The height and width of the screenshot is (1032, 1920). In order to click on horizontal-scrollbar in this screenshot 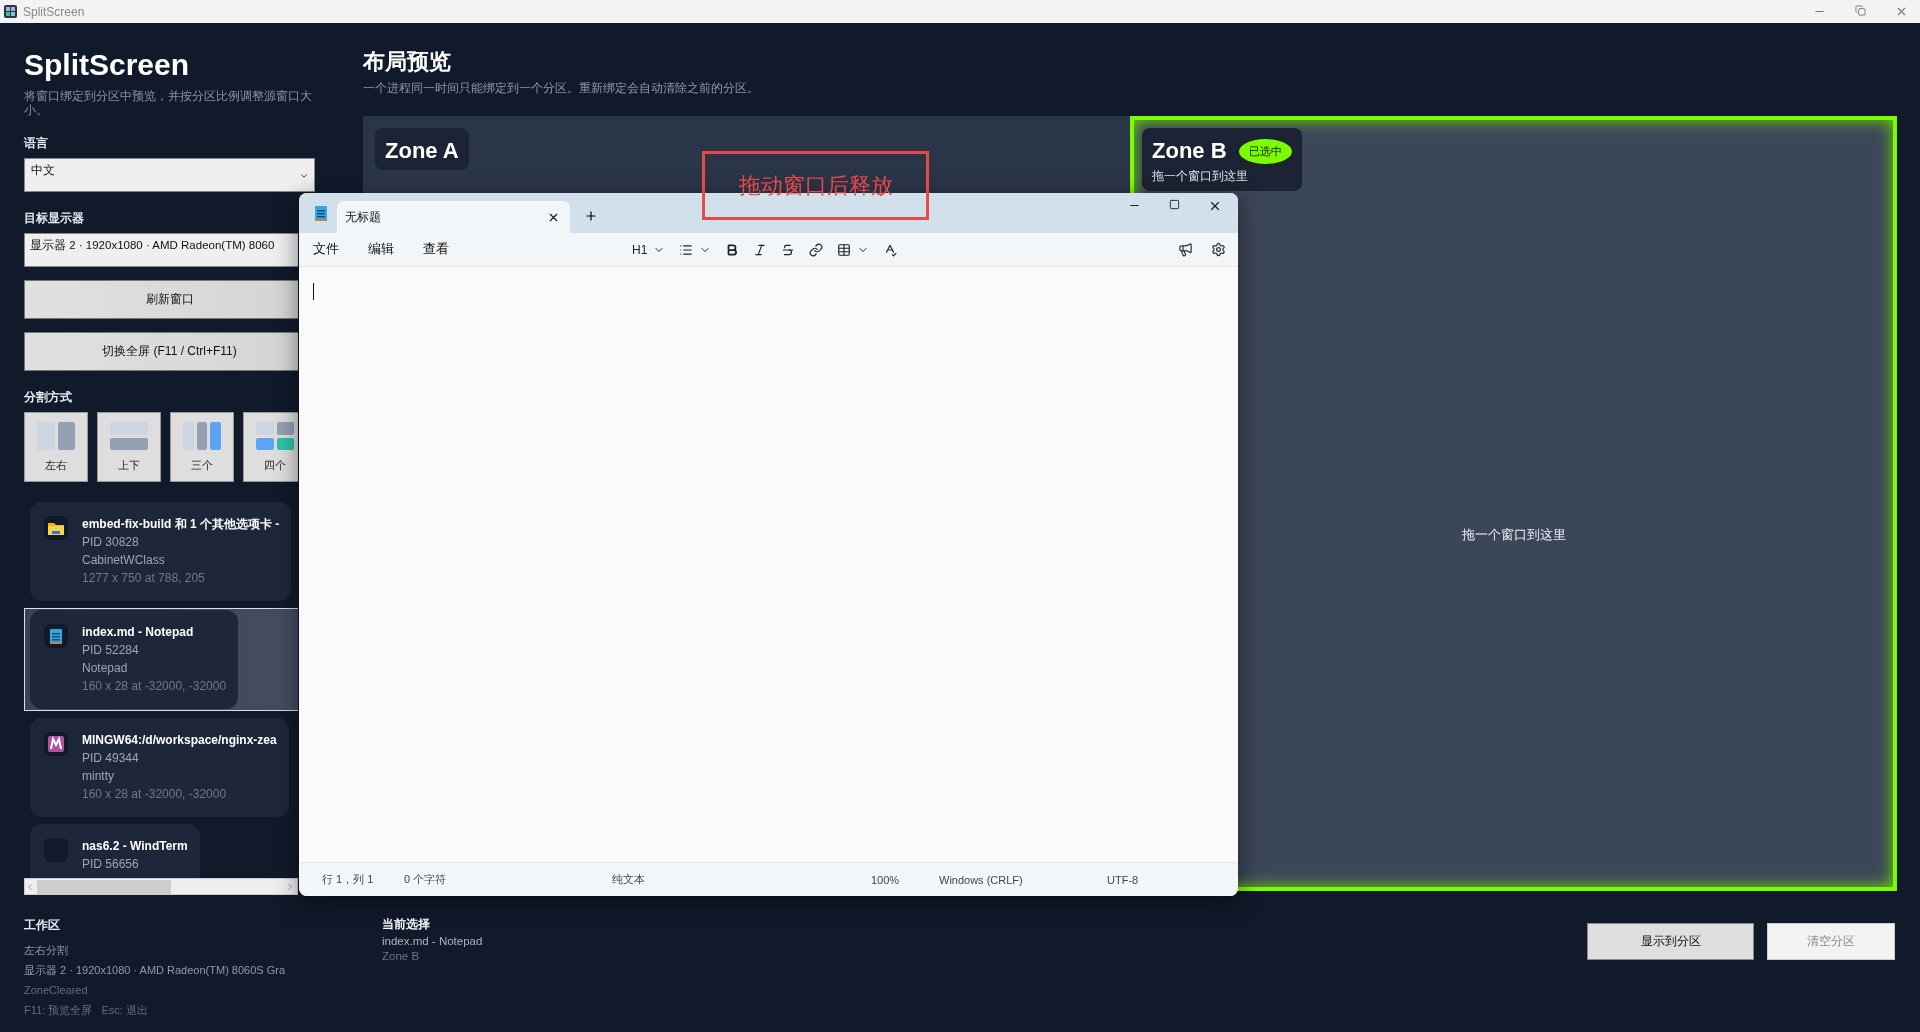, I will do `click(161, 886)`.